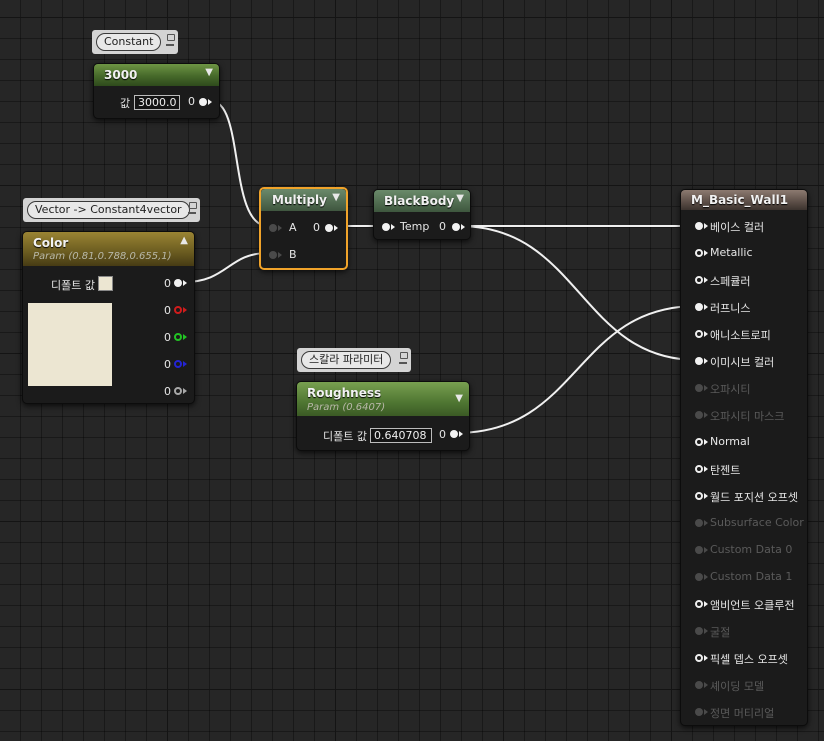 The width and height of the screenshot is (824, 741). I want to click on output-pin-b, so click(178, 364).